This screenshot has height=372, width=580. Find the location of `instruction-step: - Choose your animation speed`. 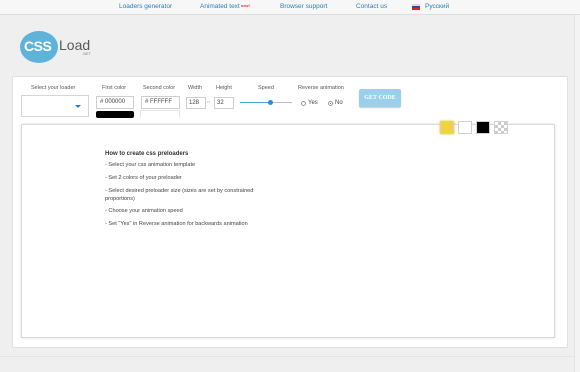

instruction-step: - Choose your animation speed is located at coordinates (144, 211).